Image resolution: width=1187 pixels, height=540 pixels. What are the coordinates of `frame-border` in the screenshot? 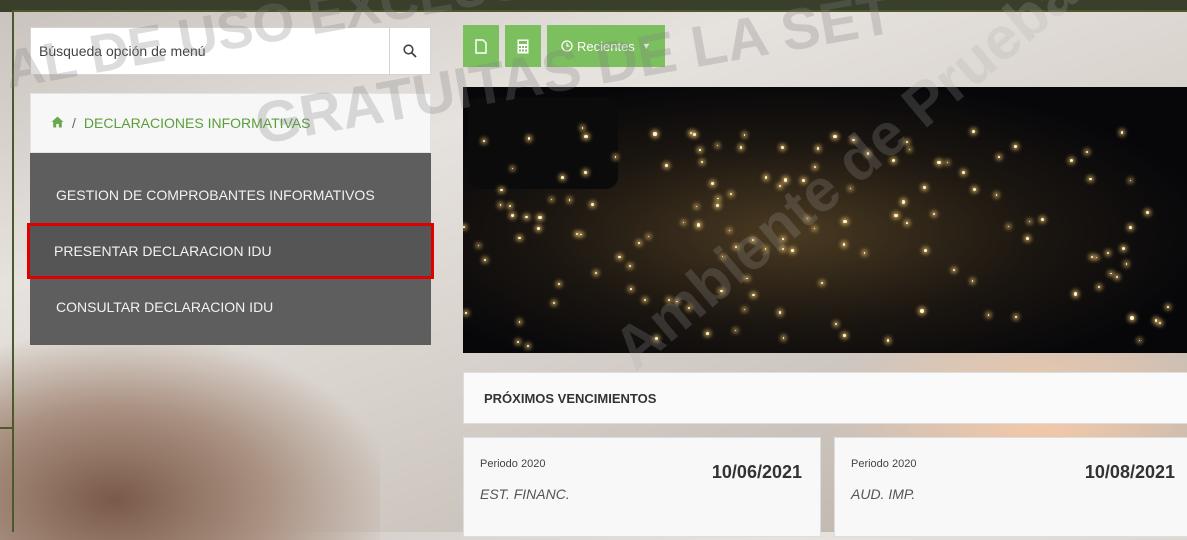 It's located at (13, 271).